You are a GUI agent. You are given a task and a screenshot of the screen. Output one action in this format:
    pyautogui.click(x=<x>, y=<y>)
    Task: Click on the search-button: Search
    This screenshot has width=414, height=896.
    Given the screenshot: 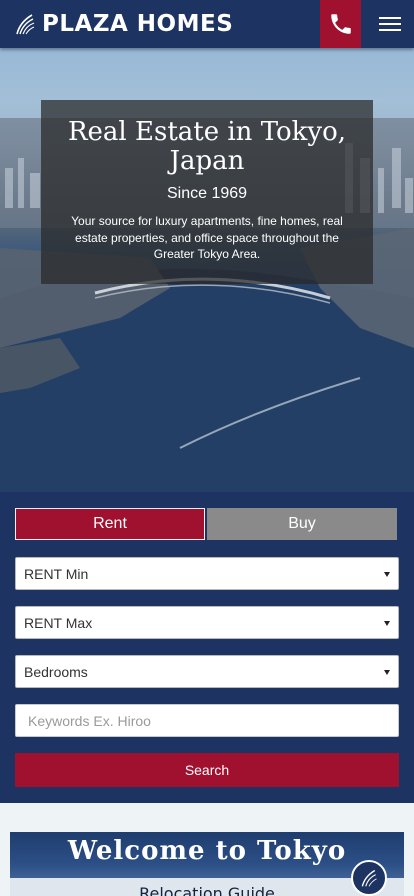 What is the action you would take?
    pyautogui.click(x=207, y=770)
    